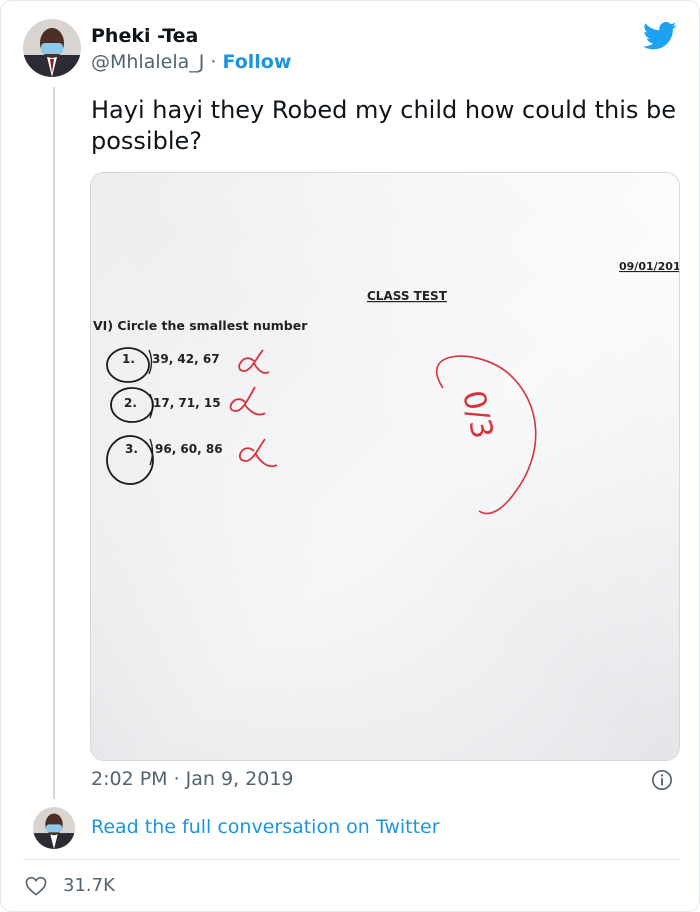 The width and height of the screenshot is (700, 912). What do you see at coordinates (257, 62) in the screenshot?
I see `follow-button: Follow` at bounding box center [257, 62].